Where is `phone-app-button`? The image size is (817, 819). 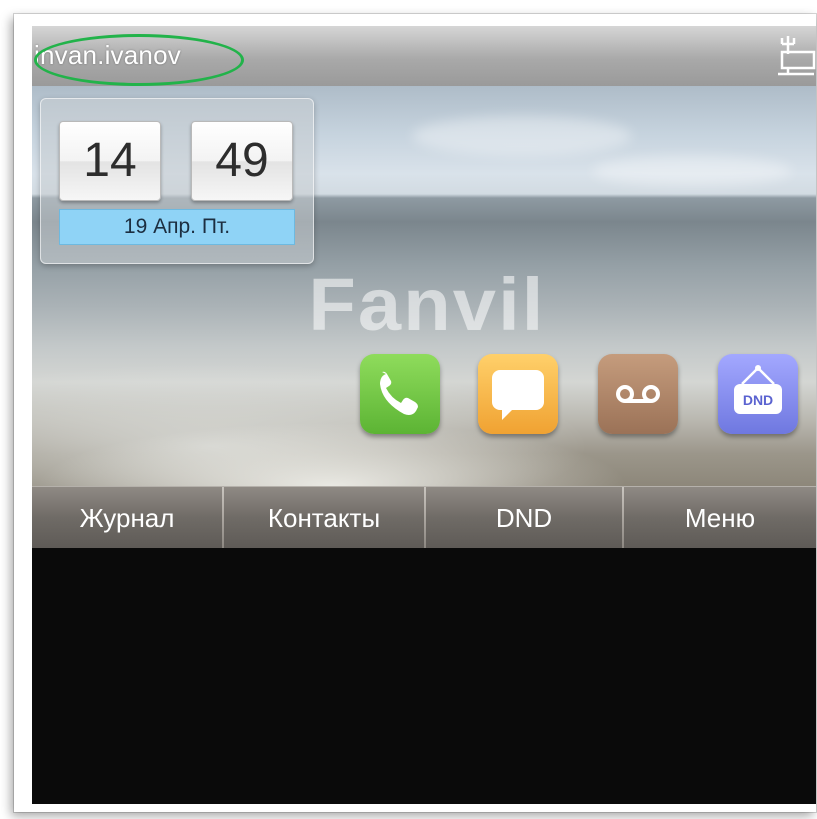 phone-app-button is located at coordinates (400, 394).